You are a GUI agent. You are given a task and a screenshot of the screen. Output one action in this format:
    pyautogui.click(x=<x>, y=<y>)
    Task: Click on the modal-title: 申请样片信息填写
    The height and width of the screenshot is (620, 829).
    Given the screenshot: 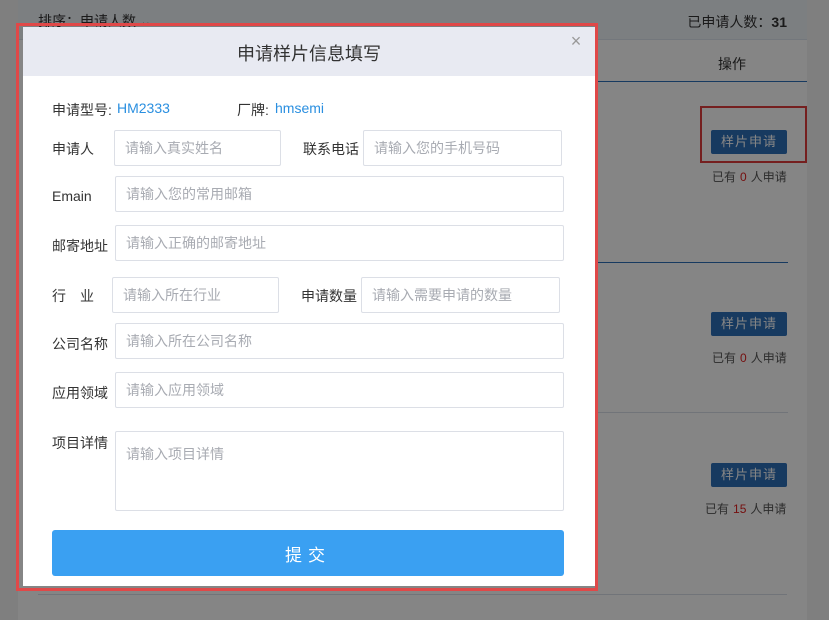 What is the action you would take?
    pyautogui.click(x=309, y=54)
    